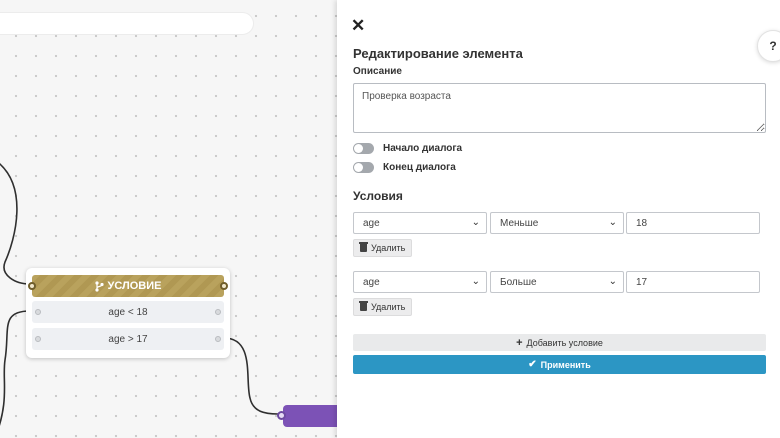 This screenshot has height=438, width=780. What do you see at coordinates (423, 148) in the screenshot?
I see `start-dialog-label: Начало диалога` at bounding box center [423, 148].